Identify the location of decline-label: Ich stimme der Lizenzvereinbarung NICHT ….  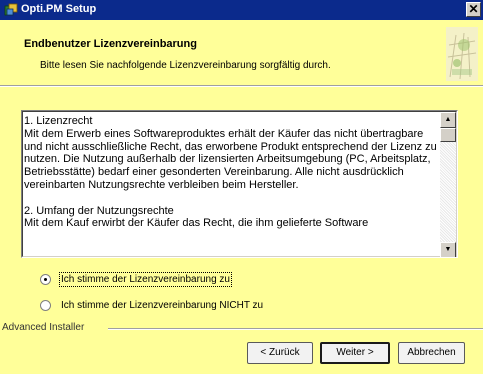
(162, 305).